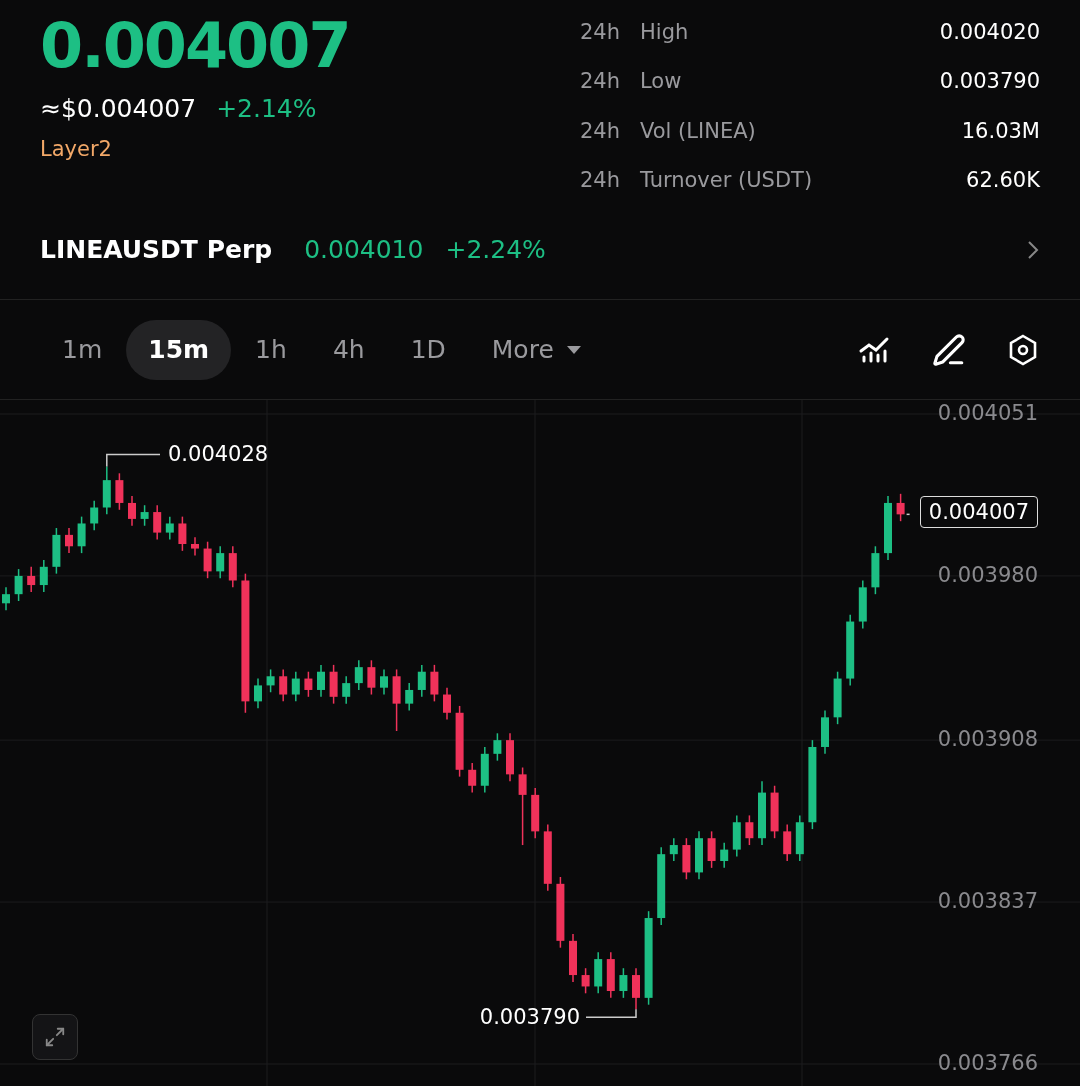 The image size is (1080, 1086). I want to click on perp-price: 0.004010, so click(364, 249).